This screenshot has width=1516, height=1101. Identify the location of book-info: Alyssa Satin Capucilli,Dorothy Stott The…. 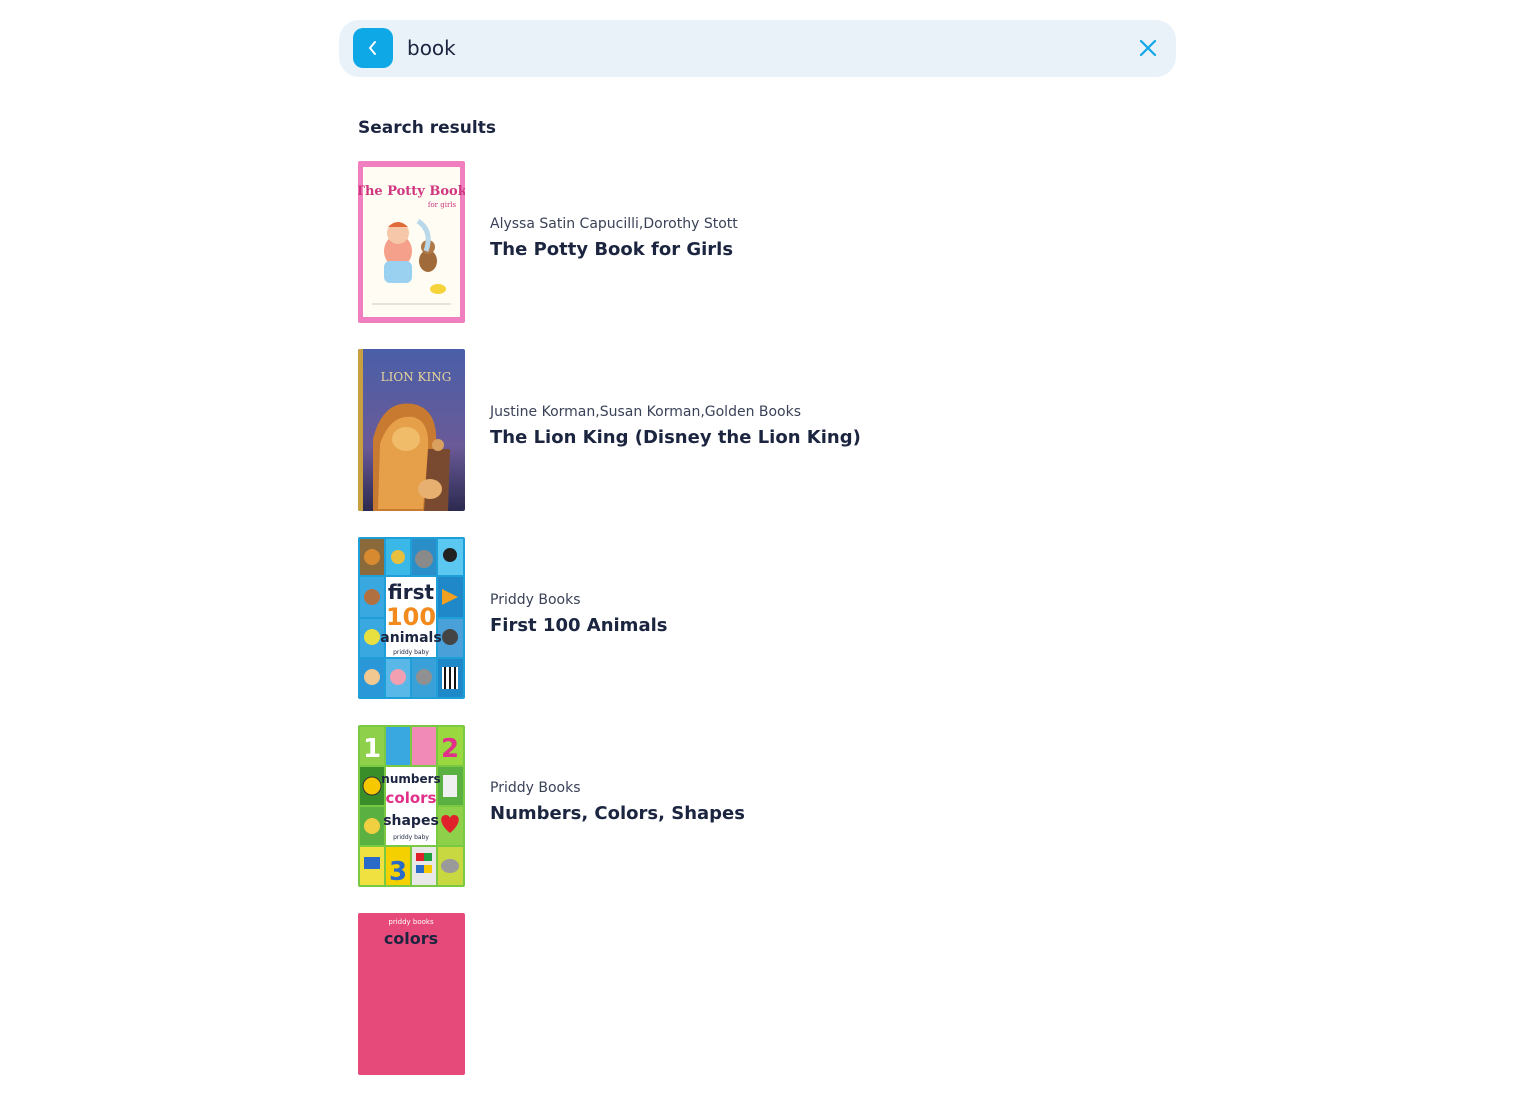
(614, 238).